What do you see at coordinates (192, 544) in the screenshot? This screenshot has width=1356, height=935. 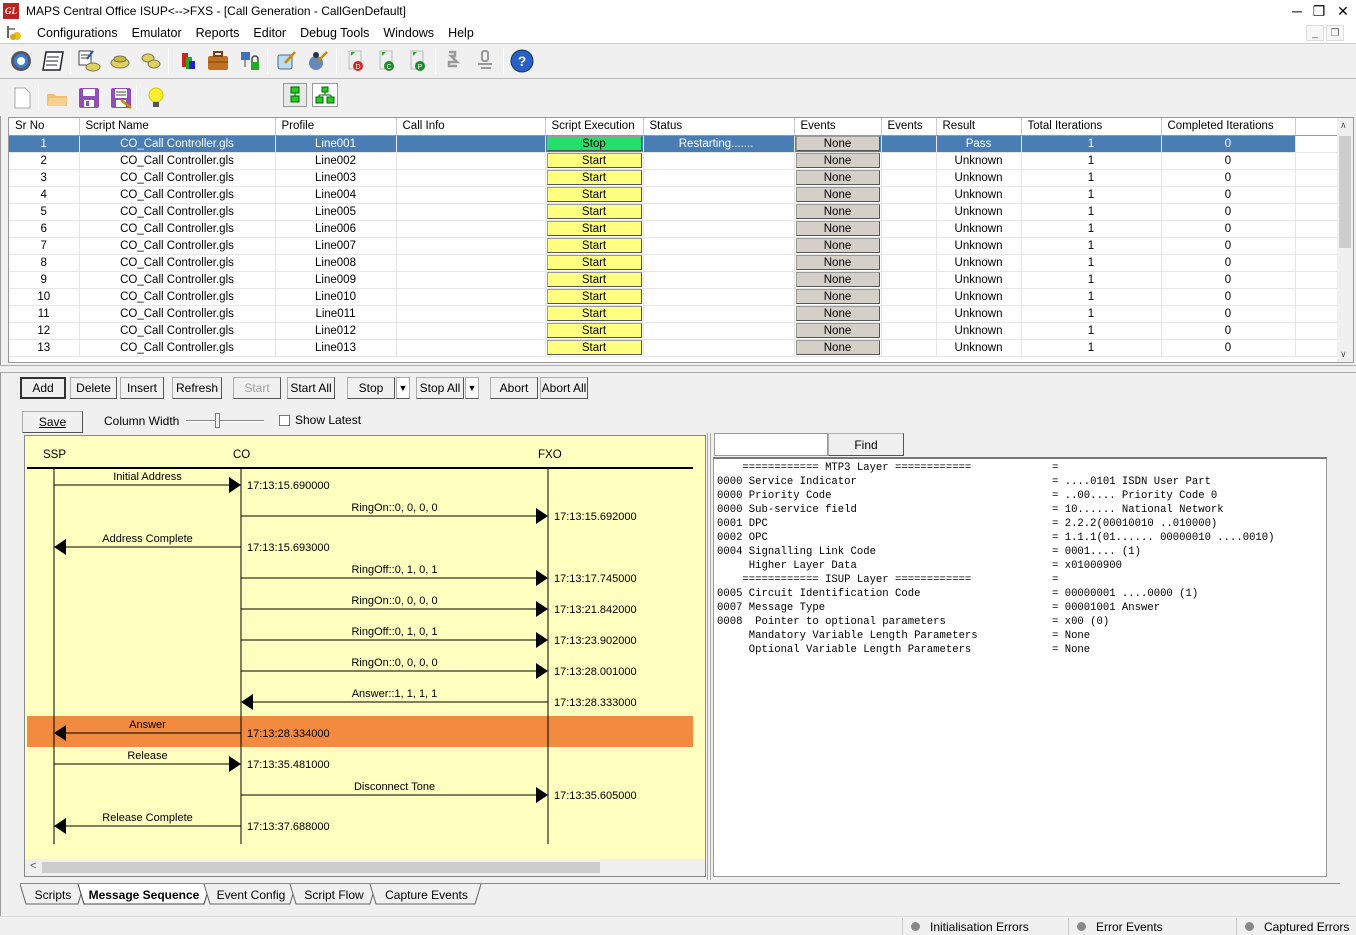 I see `message-arrow: Address Complete 17:13:15.693000` at bounding box center [192, 544].